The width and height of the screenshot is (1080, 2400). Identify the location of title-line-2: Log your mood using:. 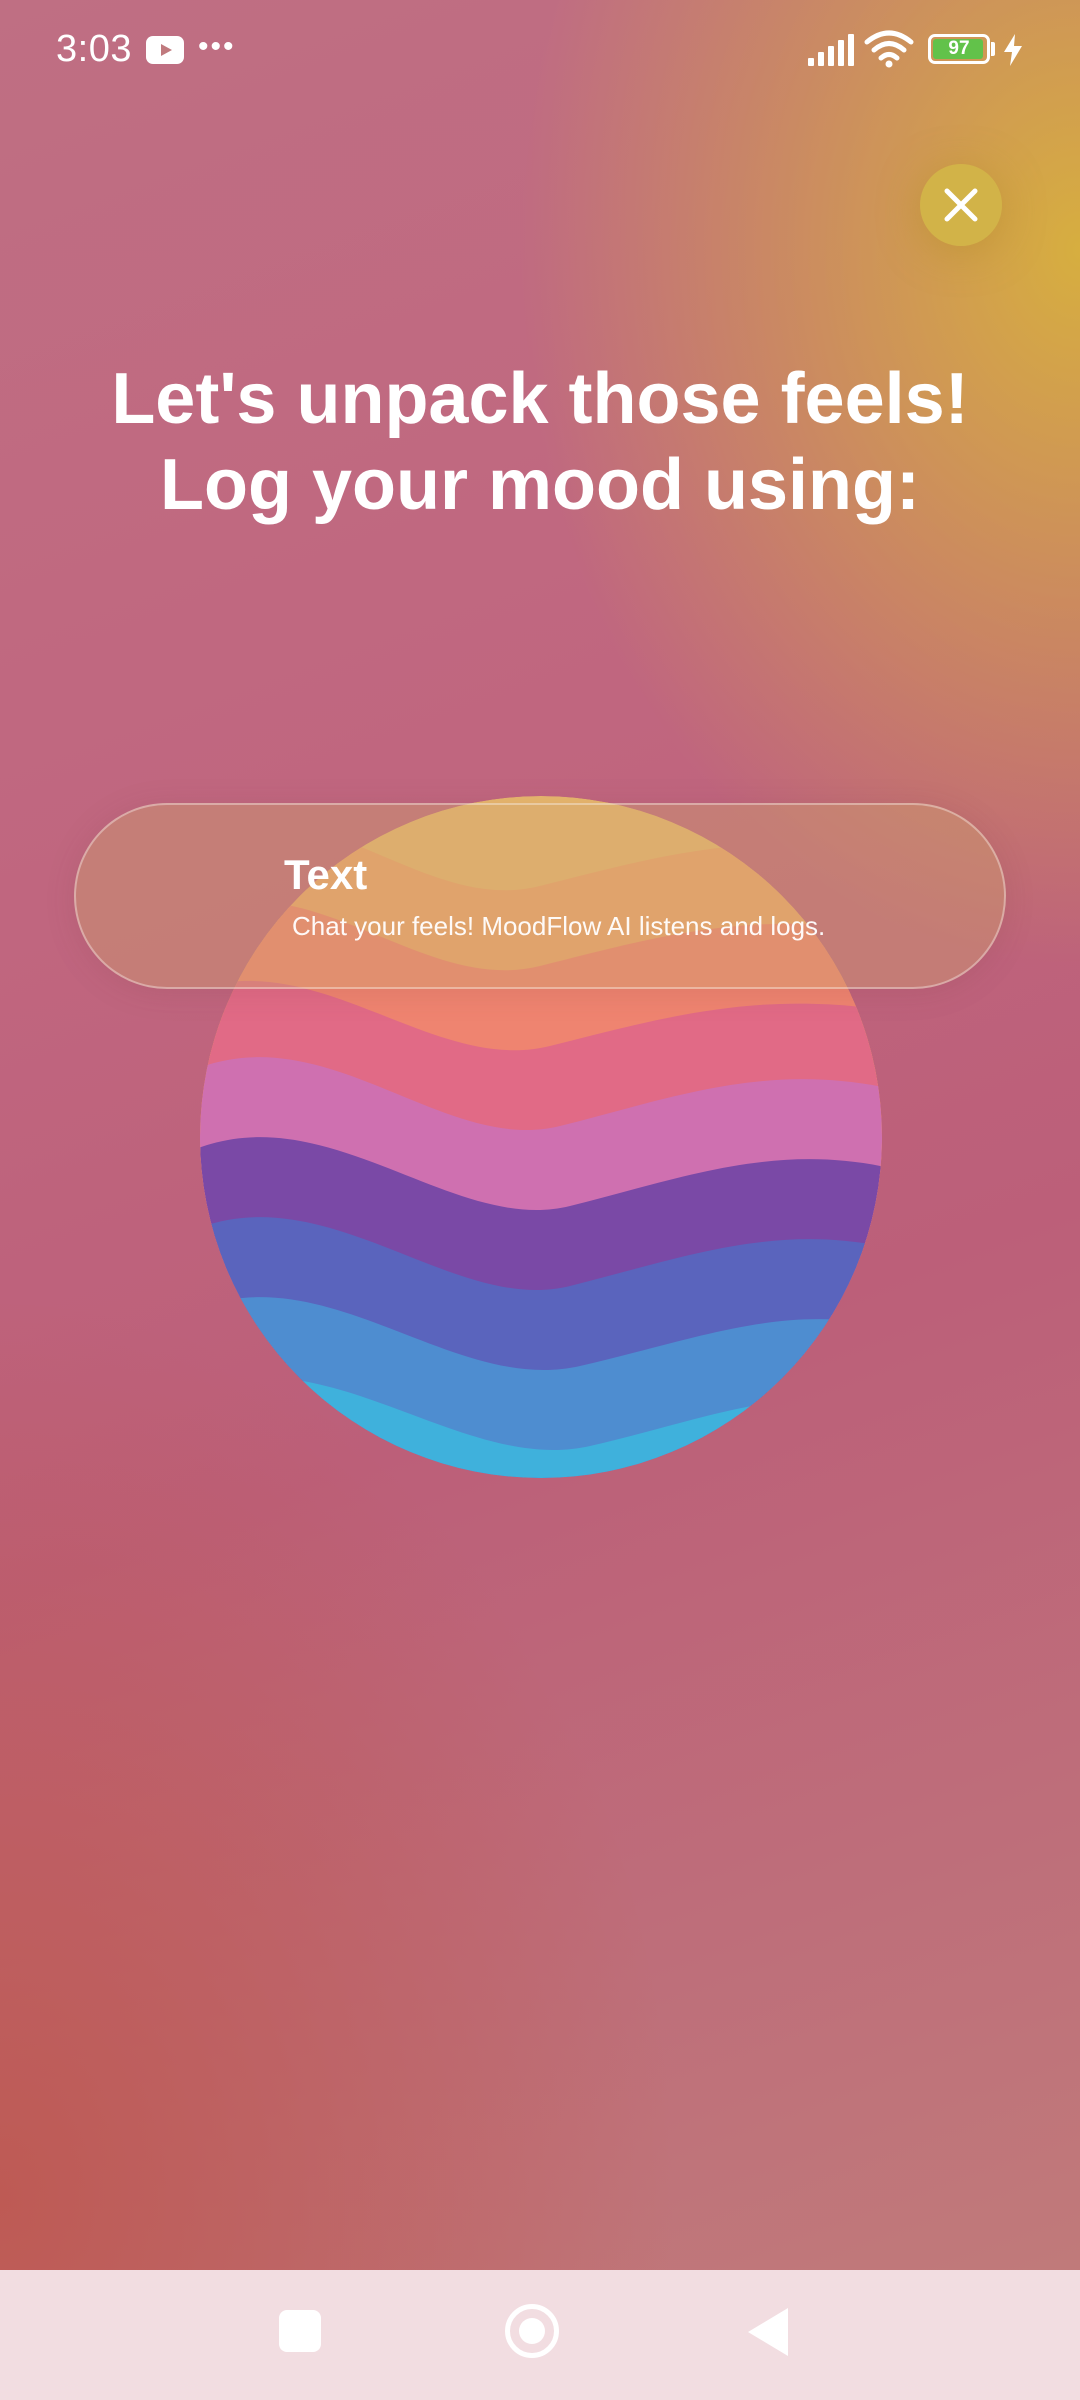
(540, 485).